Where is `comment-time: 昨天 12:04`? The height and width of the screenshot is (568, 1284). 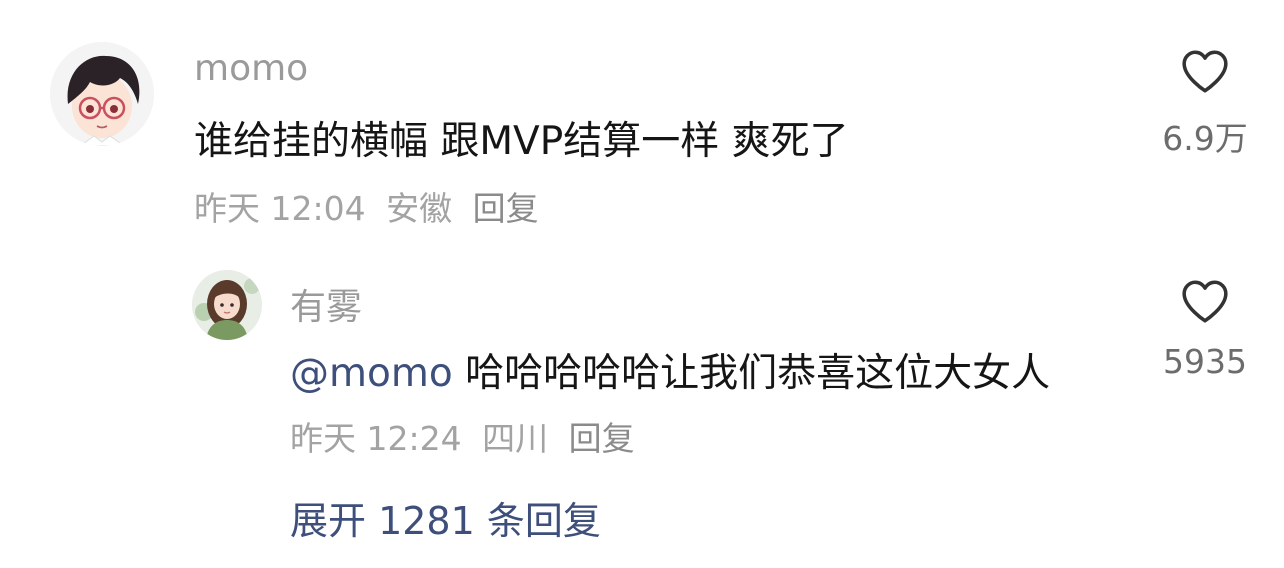 comment-time: 昨天 12:04 is located at coordinates (280, 208).